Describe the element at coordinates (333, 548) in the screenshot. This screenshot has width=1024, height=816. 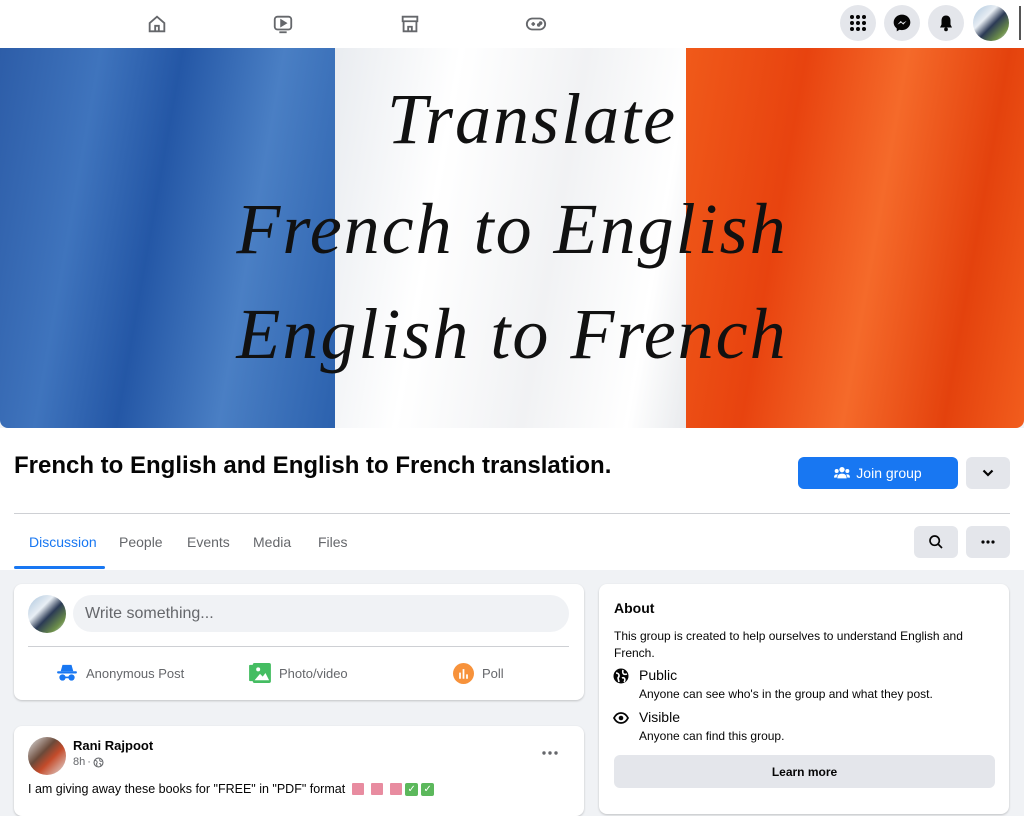
I see `tab-files: Files` at that location.